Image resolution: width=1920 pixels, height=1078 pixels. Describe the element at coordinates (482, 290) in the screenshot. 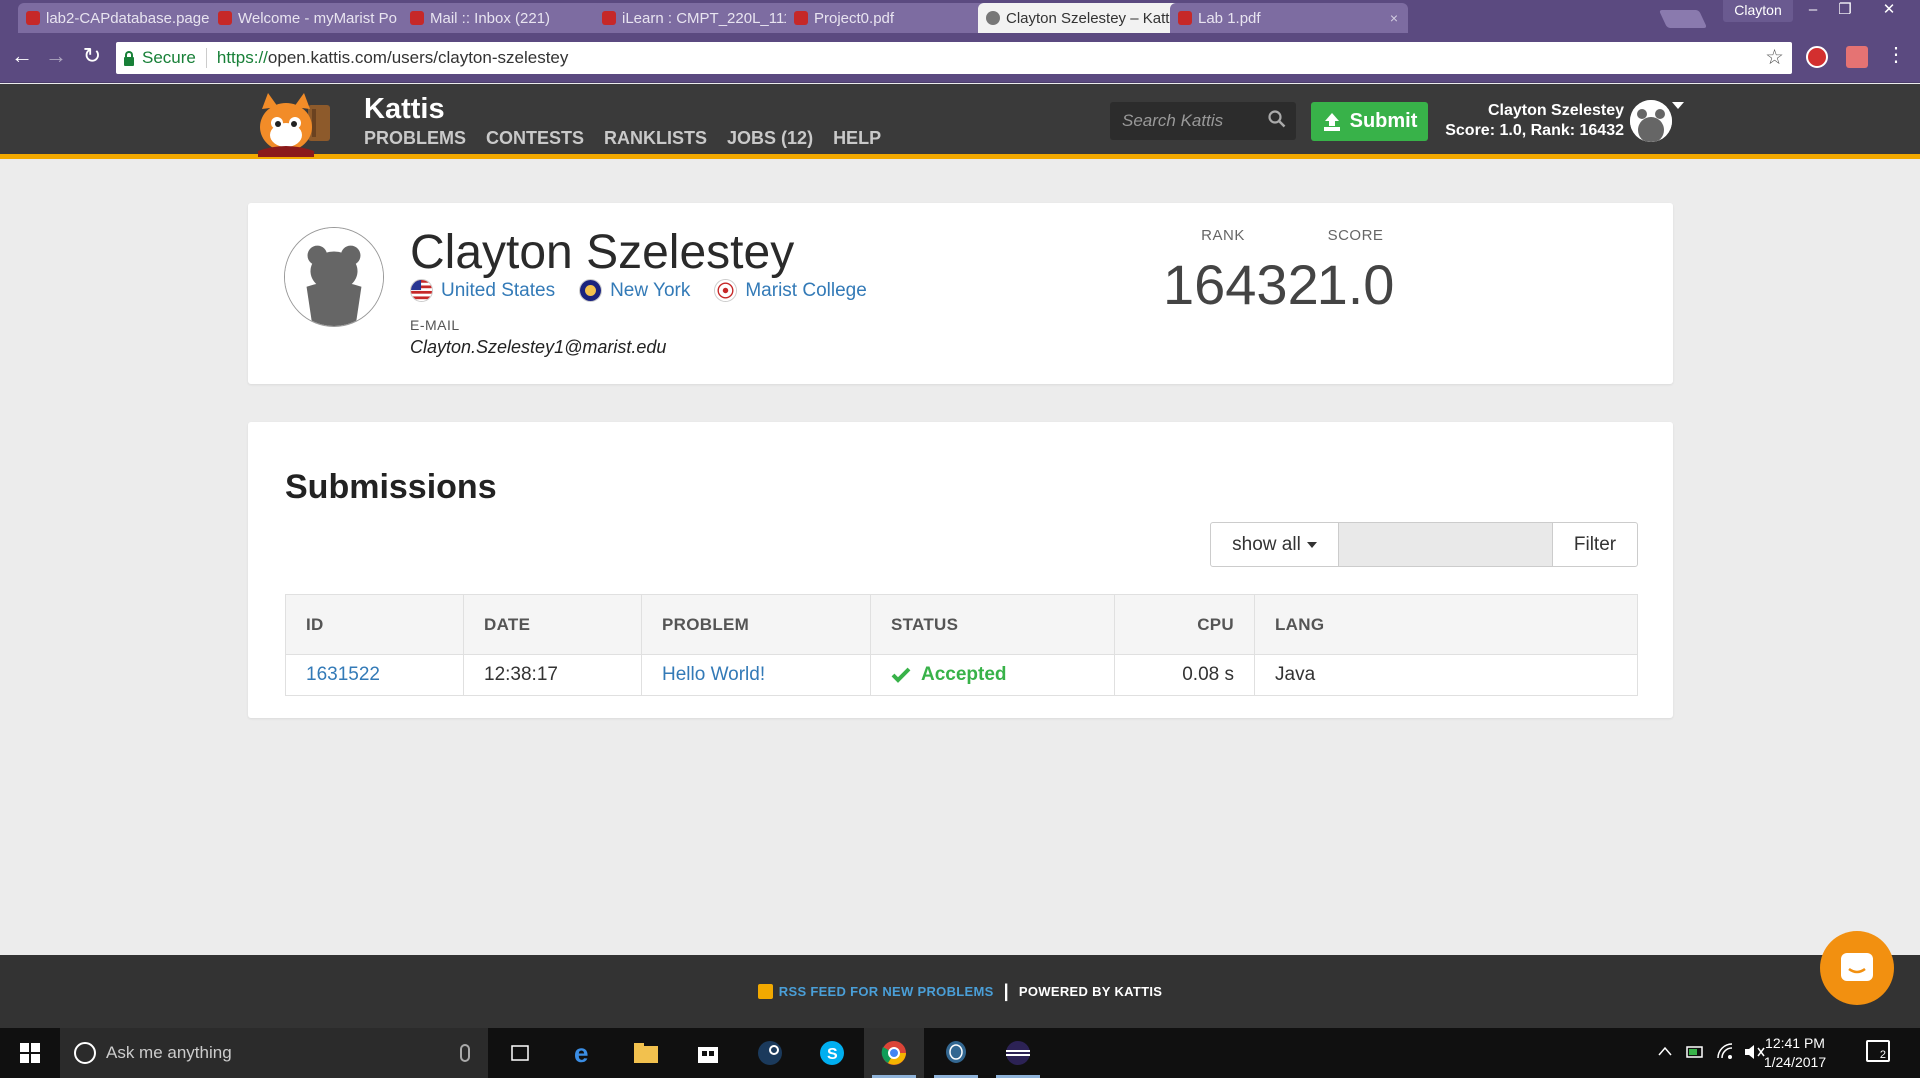

I see `country-link: United States` at that location.